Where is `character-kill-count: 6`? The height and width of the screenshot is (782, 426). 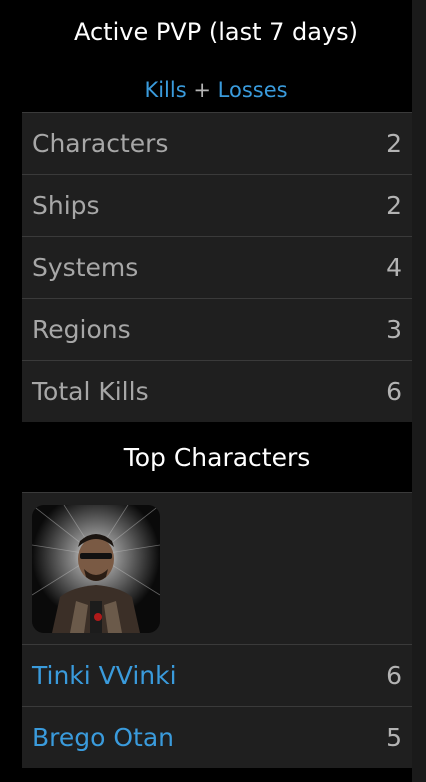 character-kill-count: 6 is located at coordinates (394, 675).